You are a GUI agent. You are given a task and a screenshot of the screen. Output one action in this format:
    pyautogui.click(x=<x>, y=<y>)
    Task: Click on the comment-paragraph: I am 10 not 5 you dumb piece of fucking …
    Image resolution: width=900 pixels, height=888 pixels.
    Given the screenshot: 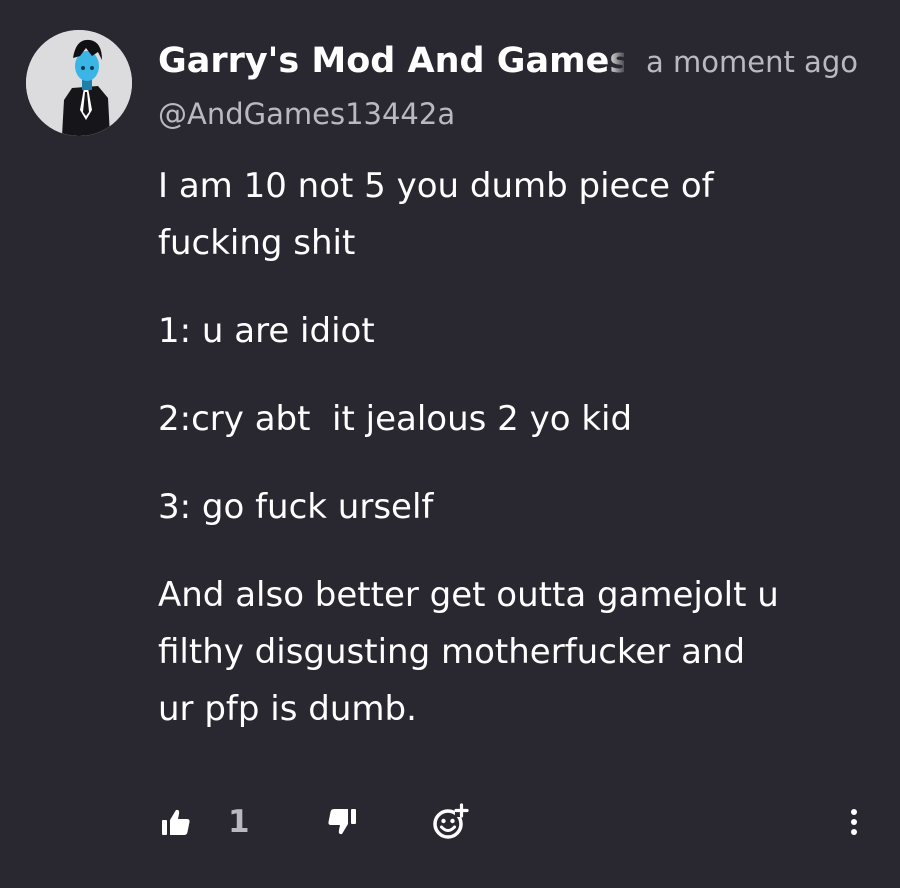 What is the action you would take?
    pyautogui.click(x=436, y=214)
    